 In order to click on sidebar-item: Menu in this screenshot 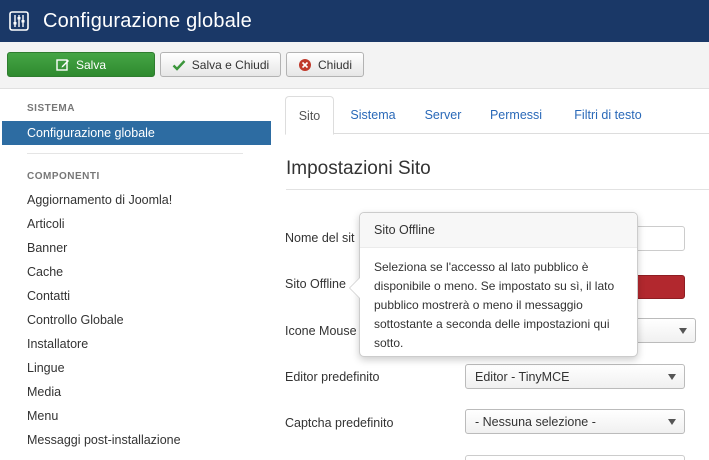, I will do `click(42, 416)`.